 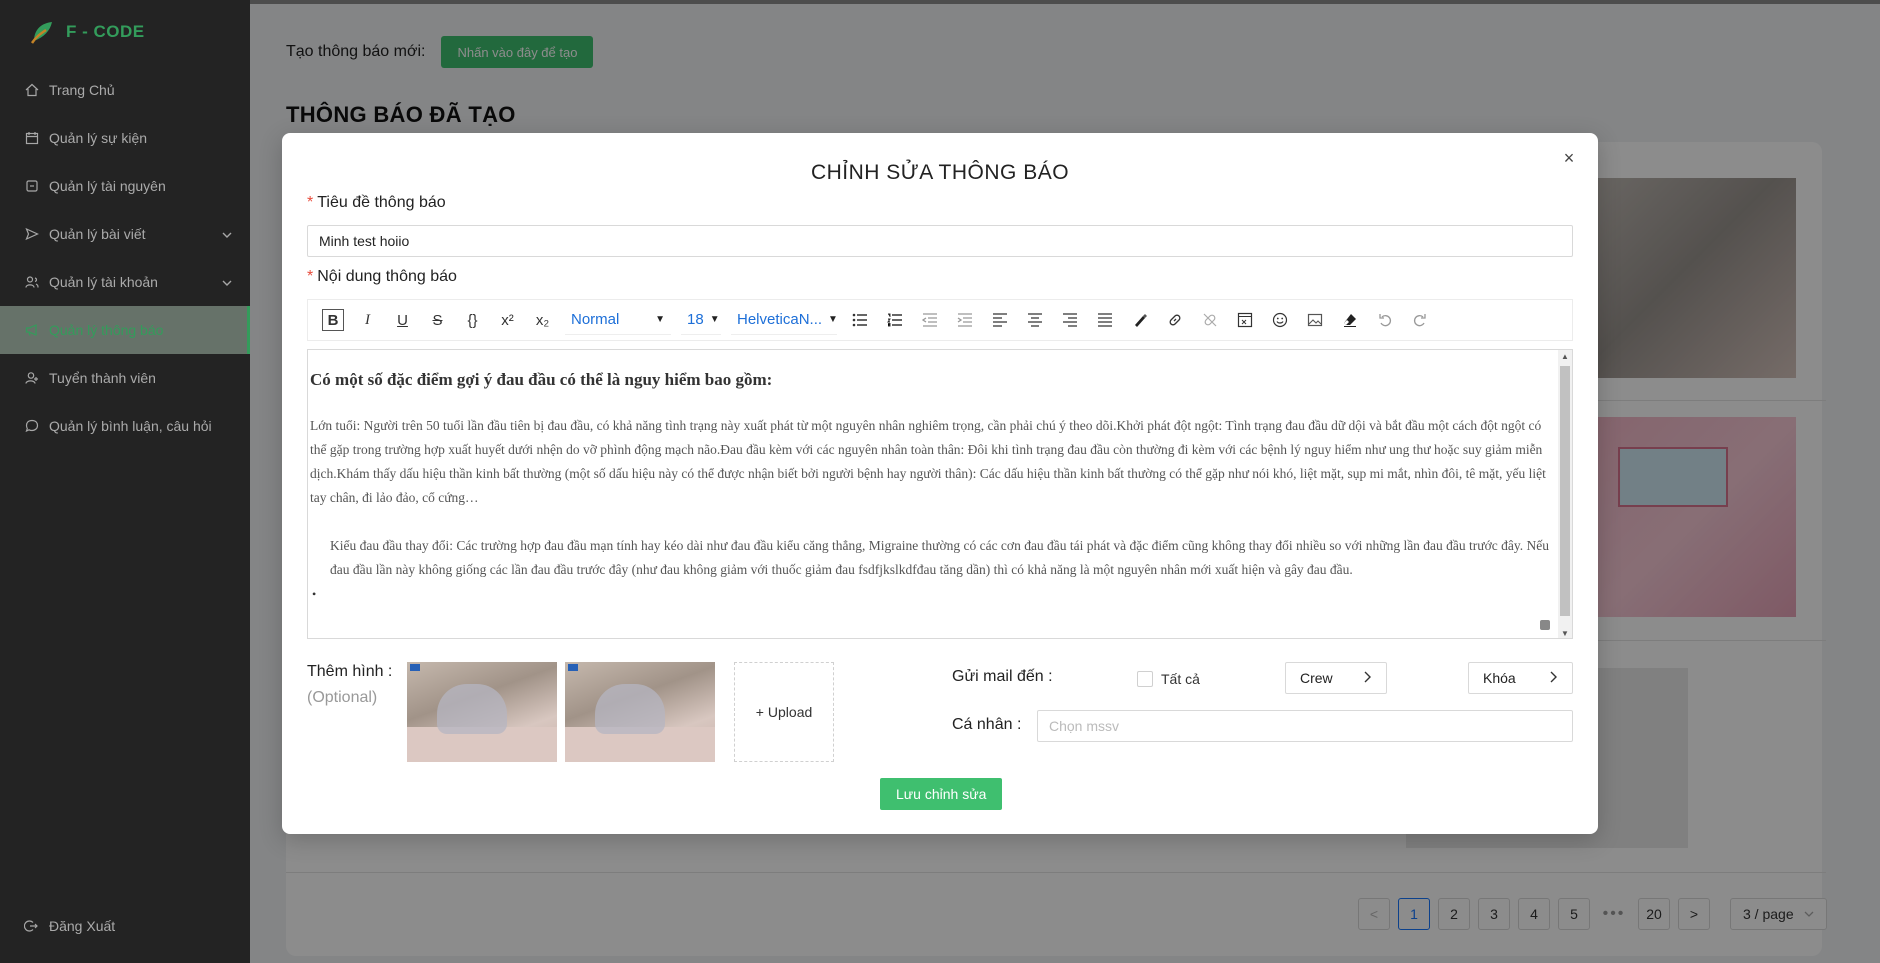 What do you see at coordinates (1314, 320) in the screenshot?
I see `image-icon` at bounding box center [1314, 320].